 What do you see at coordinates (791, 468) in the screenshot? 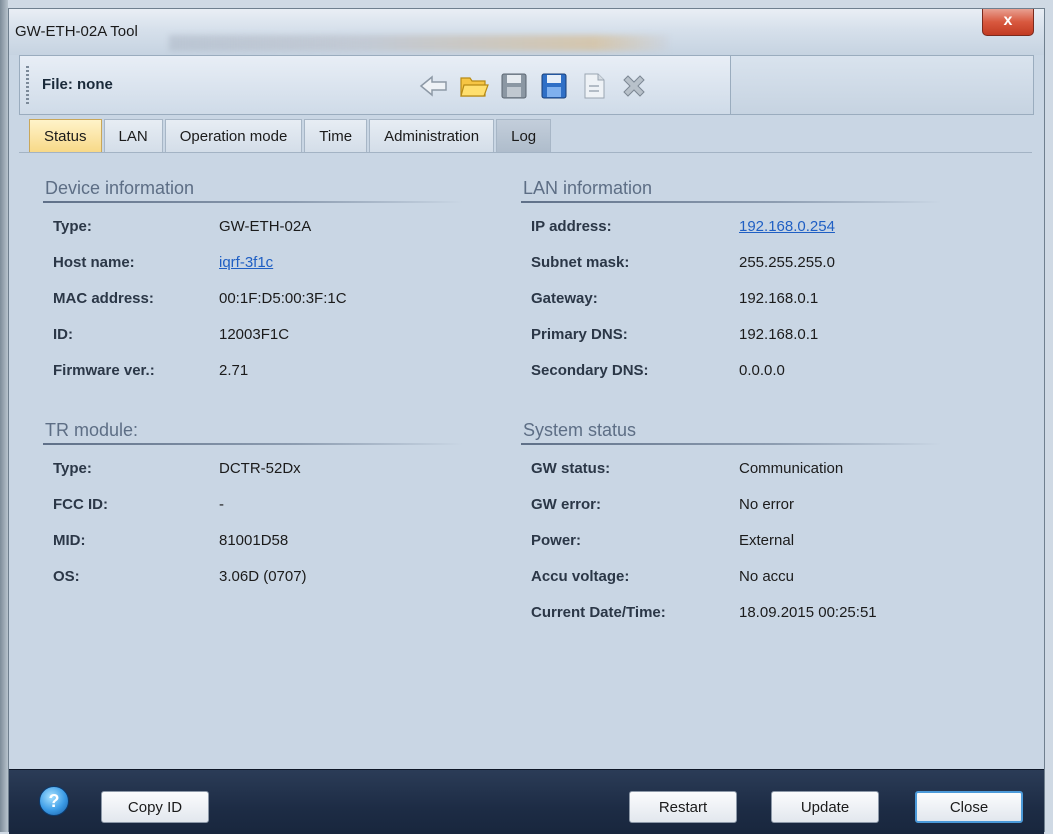
I see `gw-status-value: Communication` at bounding box center [791, 468].